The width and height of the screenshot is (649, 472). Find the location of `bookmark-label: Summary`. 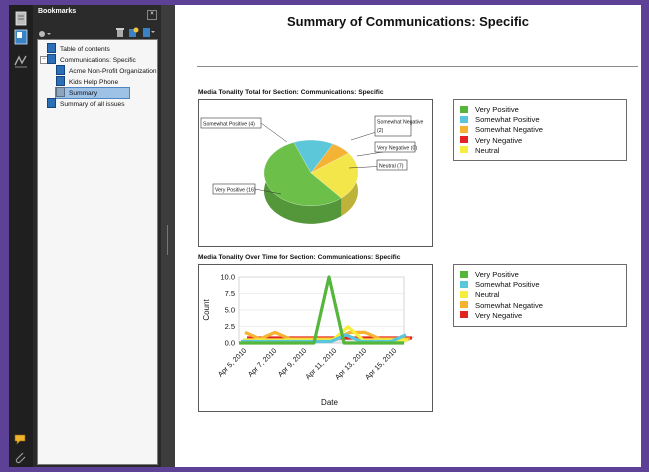

bookmark-label: Summary is located at coordinates (83, 93).